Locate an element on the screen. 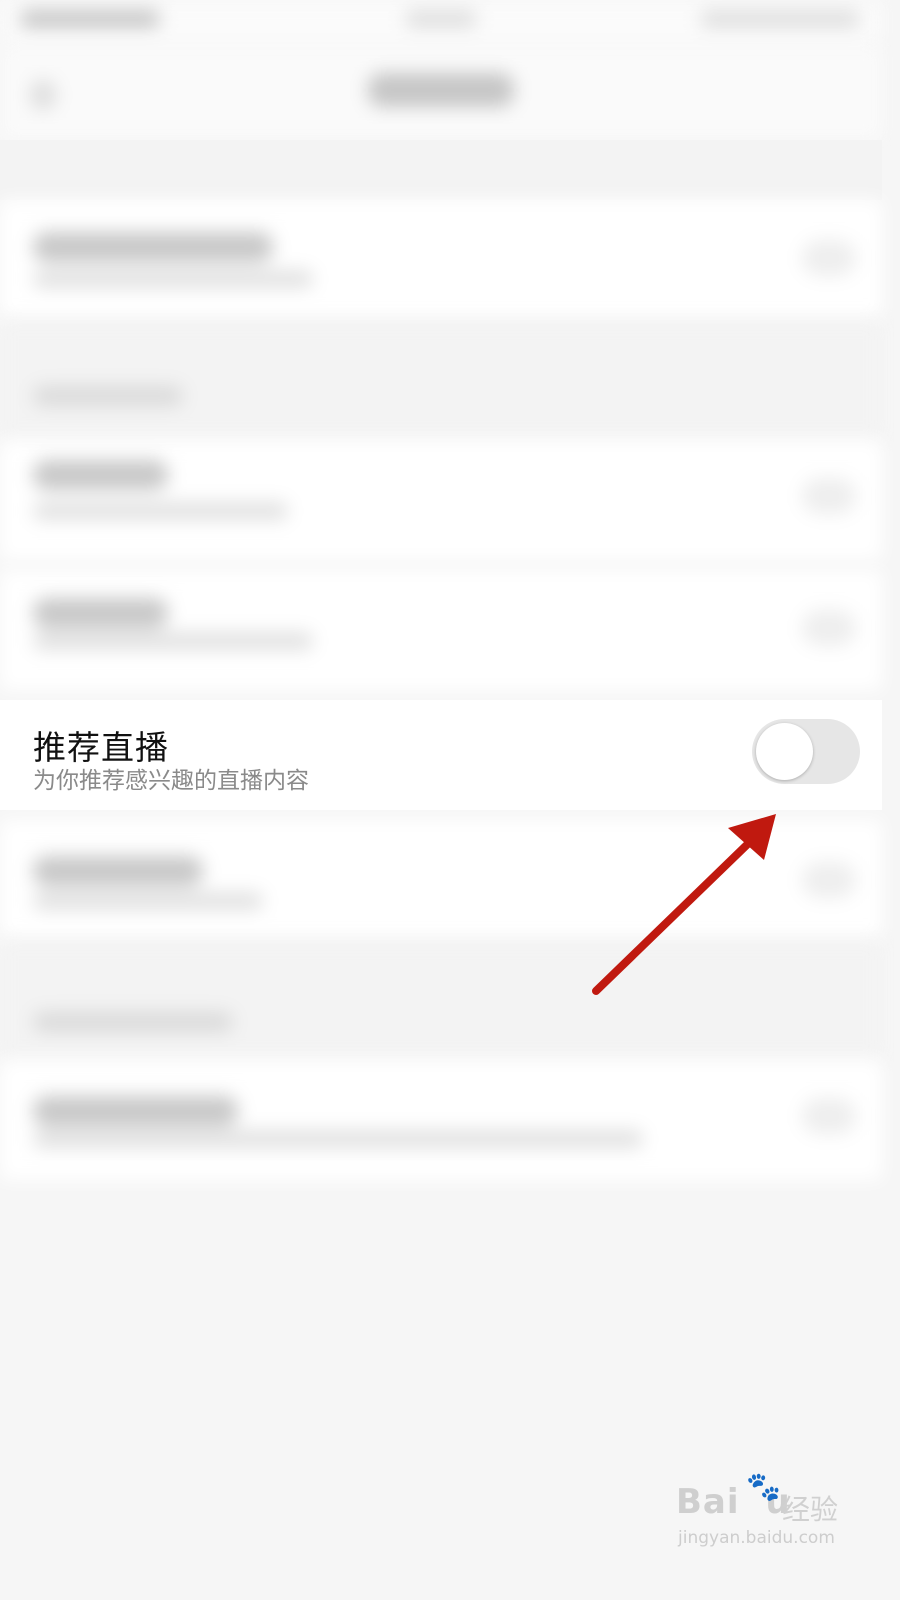 The height and width of the screenshot is (1600, 900). recommended-live-toggle is located at coordinates (806, 751).